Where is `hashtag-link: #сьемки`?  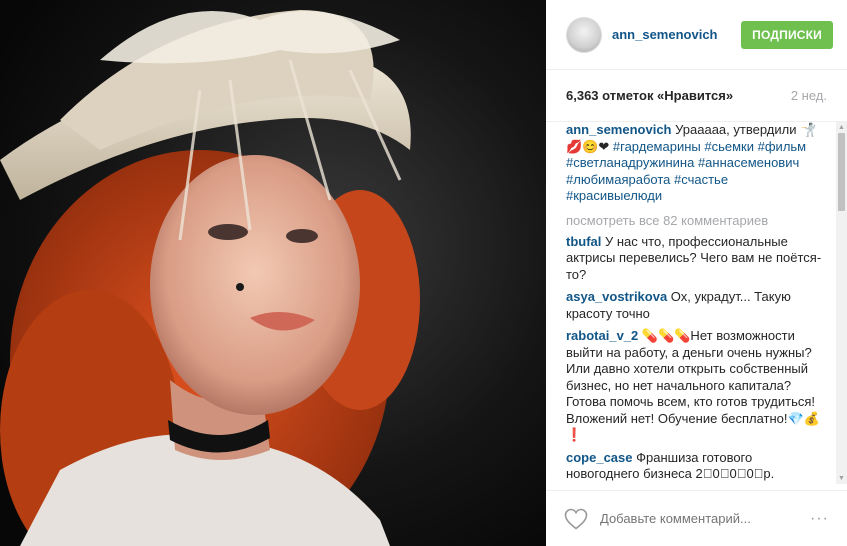 hashtag-link: #сьемки is located at coordinates (729, 146).